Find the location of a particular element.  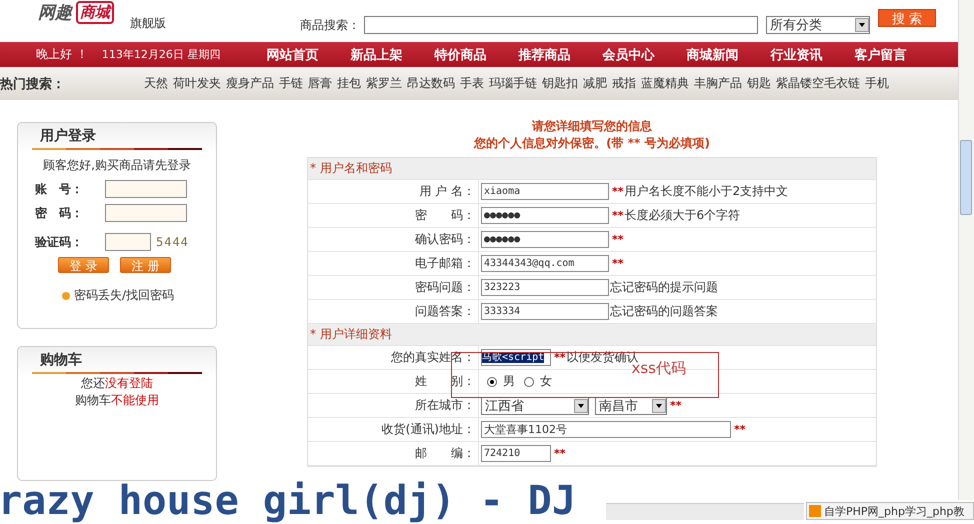

radio-label: 男 is located at coordinates (509, 381).